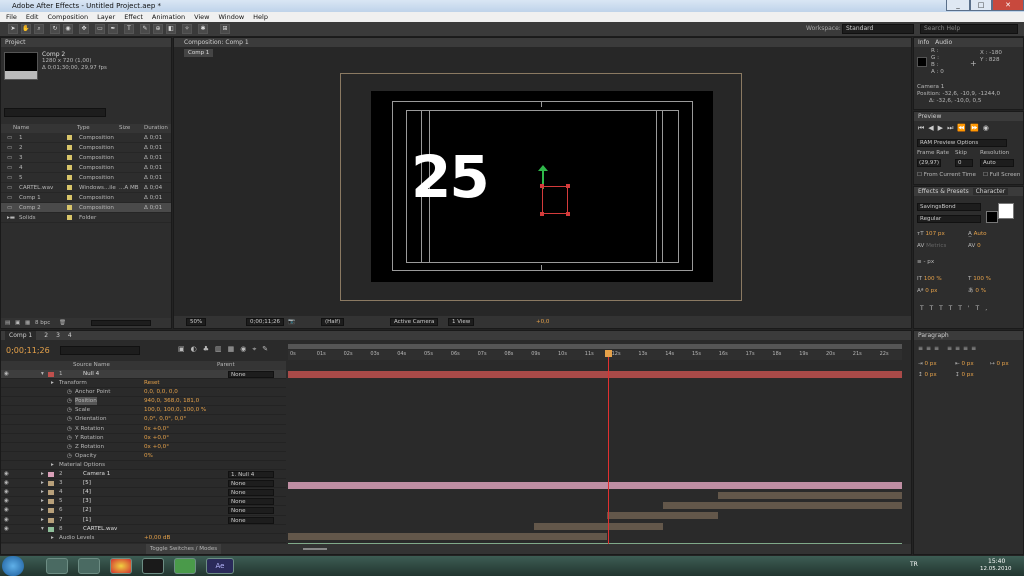 Image resolution: width=1024 pixels, height=576 pixels. What do you see at coordinates (11, 17) in the screenshot?
I see `menu-file: File` at bounding box center [11, 17].